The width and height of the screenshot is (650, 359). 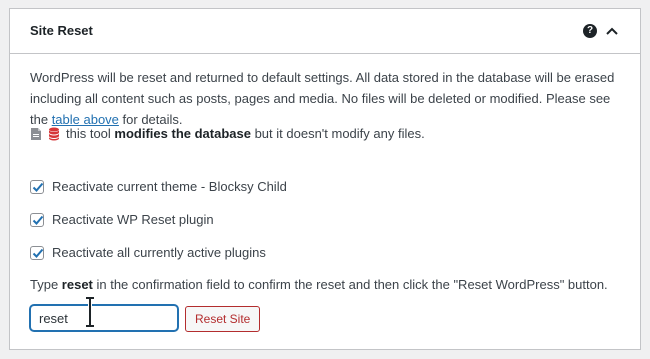 What do you see at coordinates (223, 319) in the screenshot?
I see `reset-site-button: Reset Site` at bounding box center [223, 319].